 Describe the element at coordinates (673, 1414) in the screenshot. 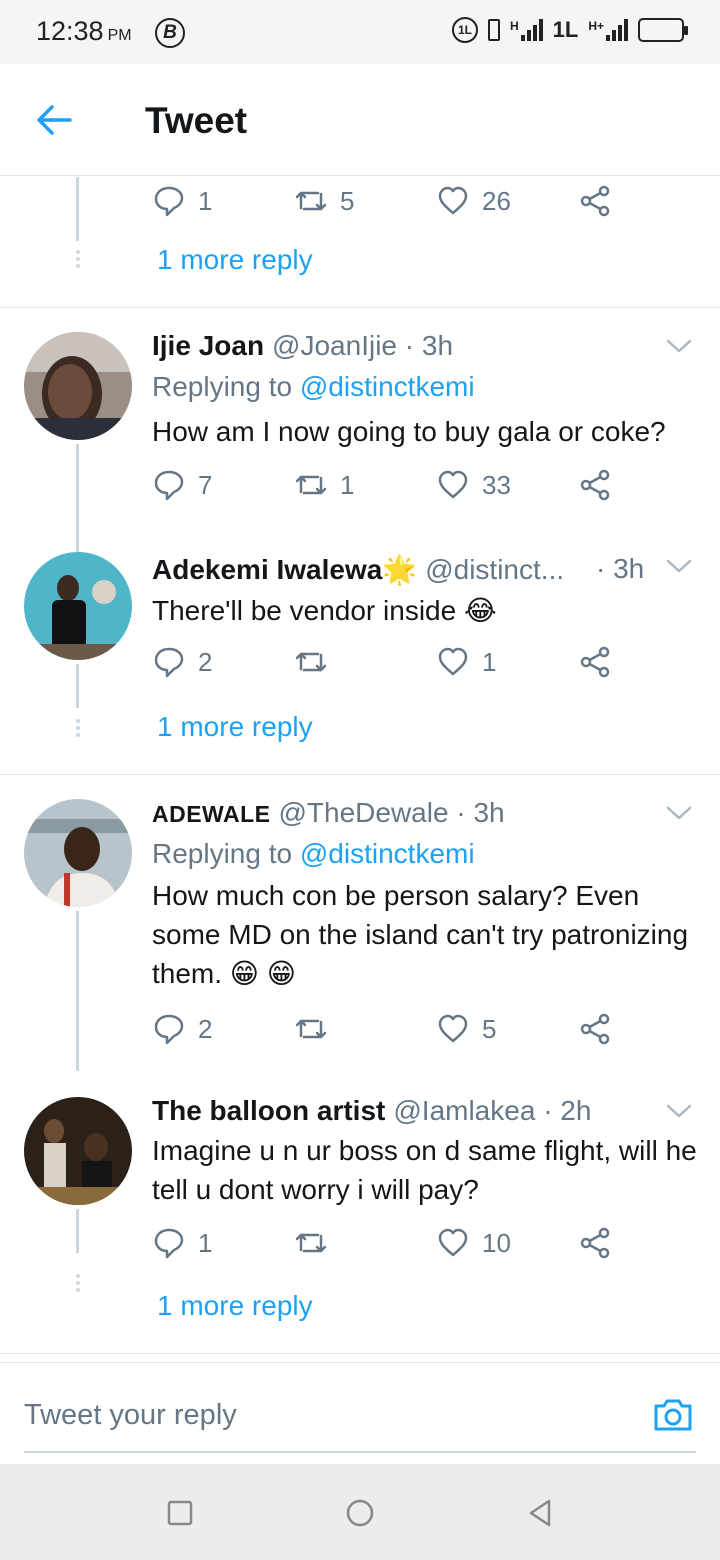

I see `camera-icon` at that location.